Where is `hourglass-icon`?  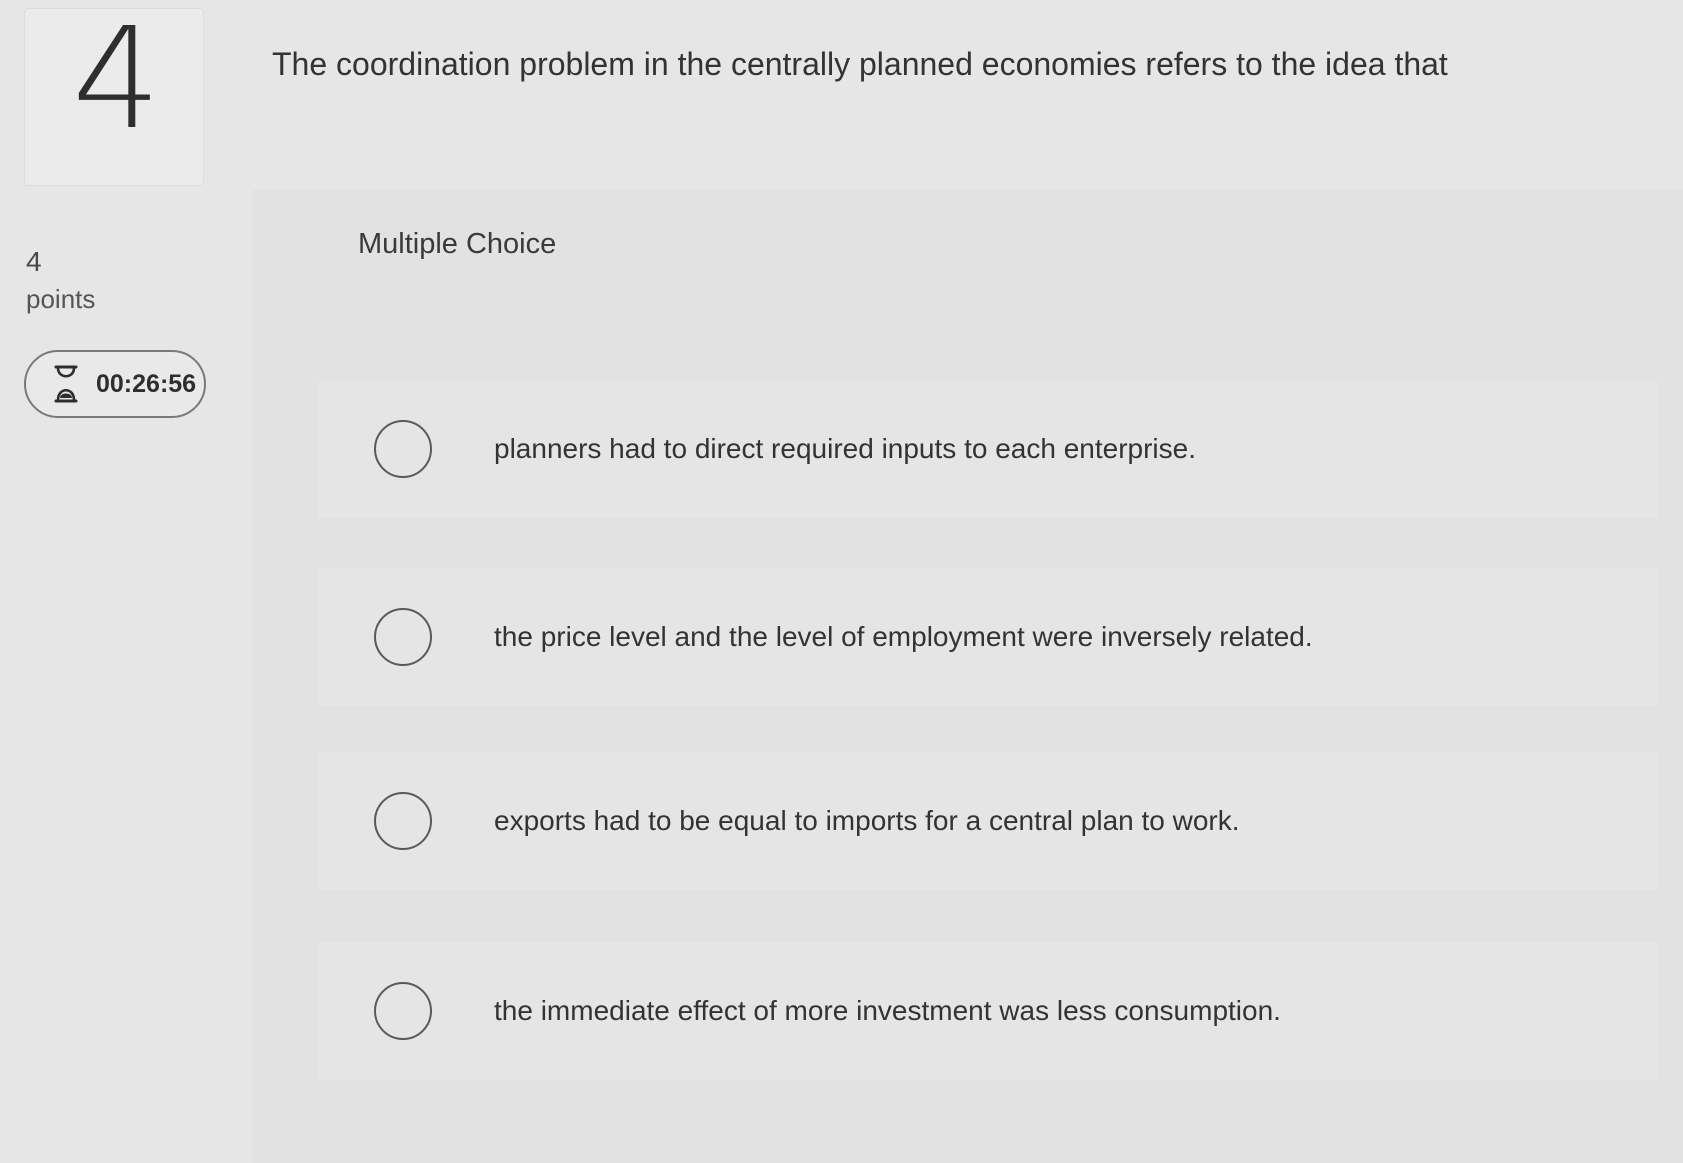
hourglass-icon is located at coordinates (66, 384).